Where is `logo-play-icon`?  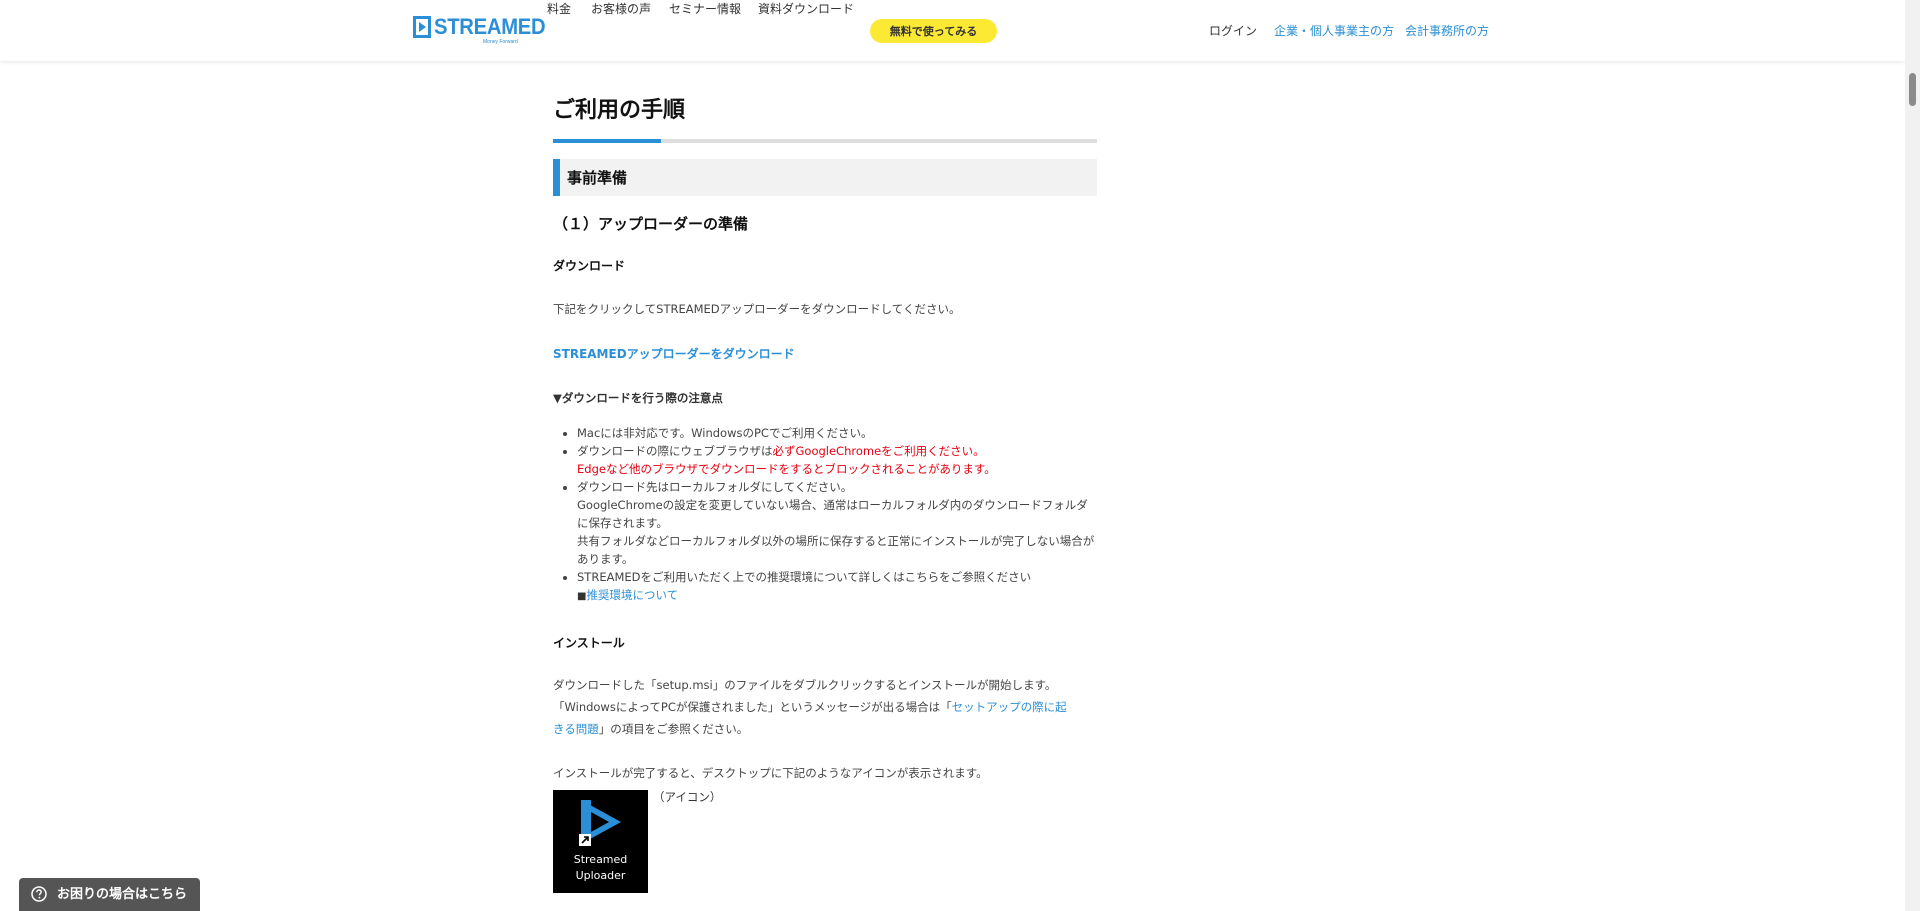 logo-play-icon is located at coordinates (422, 27).